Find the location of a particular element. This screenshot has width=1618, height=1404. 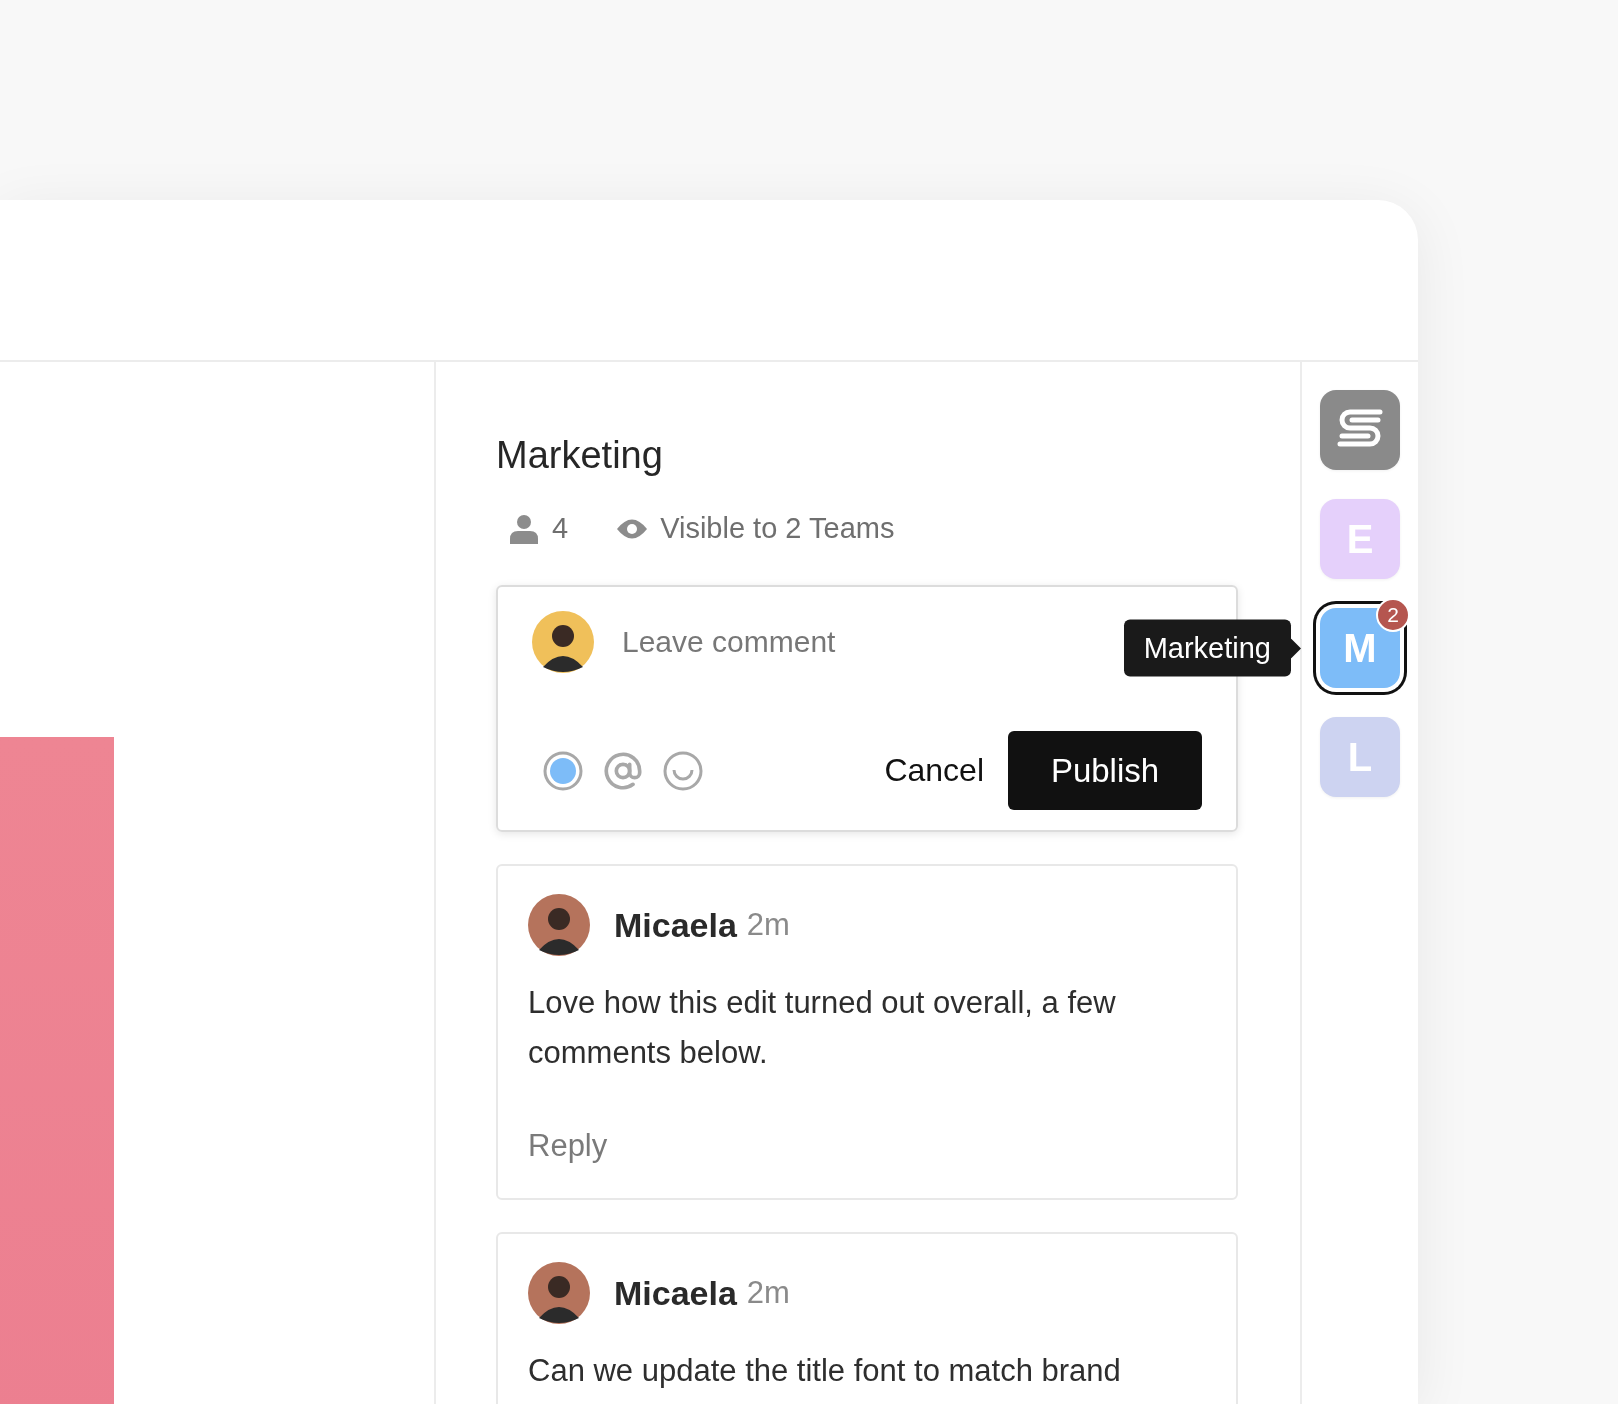

cancel-button: Cancel is located at coordinates (934, 770).